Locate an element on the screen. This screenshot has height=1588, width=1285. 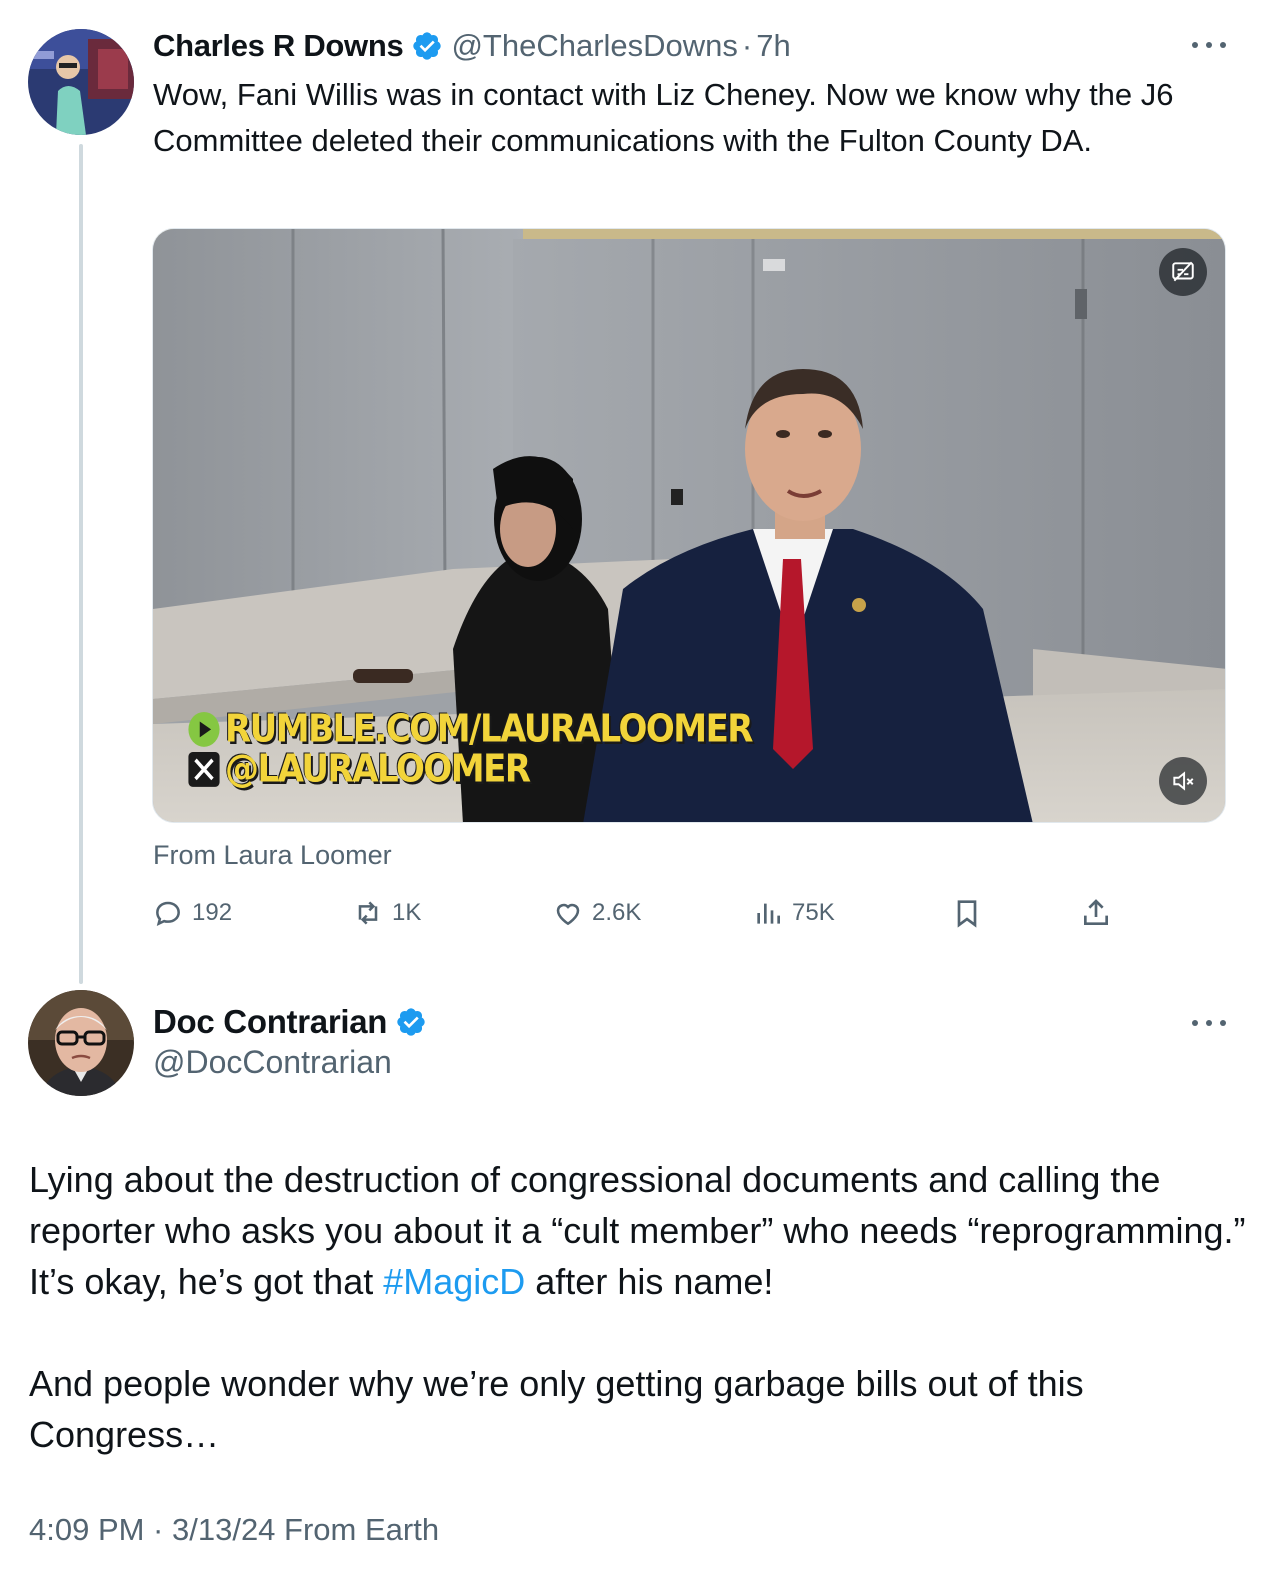
reply-text-part2: after his name! is located at coordinates (649, 1281).